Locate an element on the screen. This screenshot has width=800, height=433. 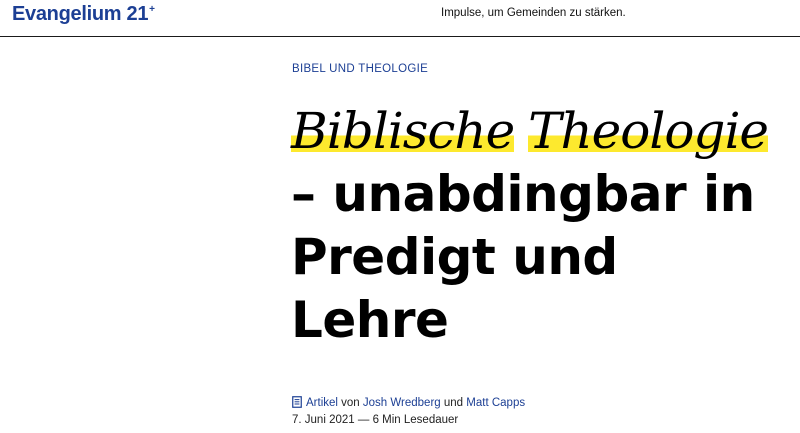
title-highlight-2: Theologie is located at coordinates (648, 131).